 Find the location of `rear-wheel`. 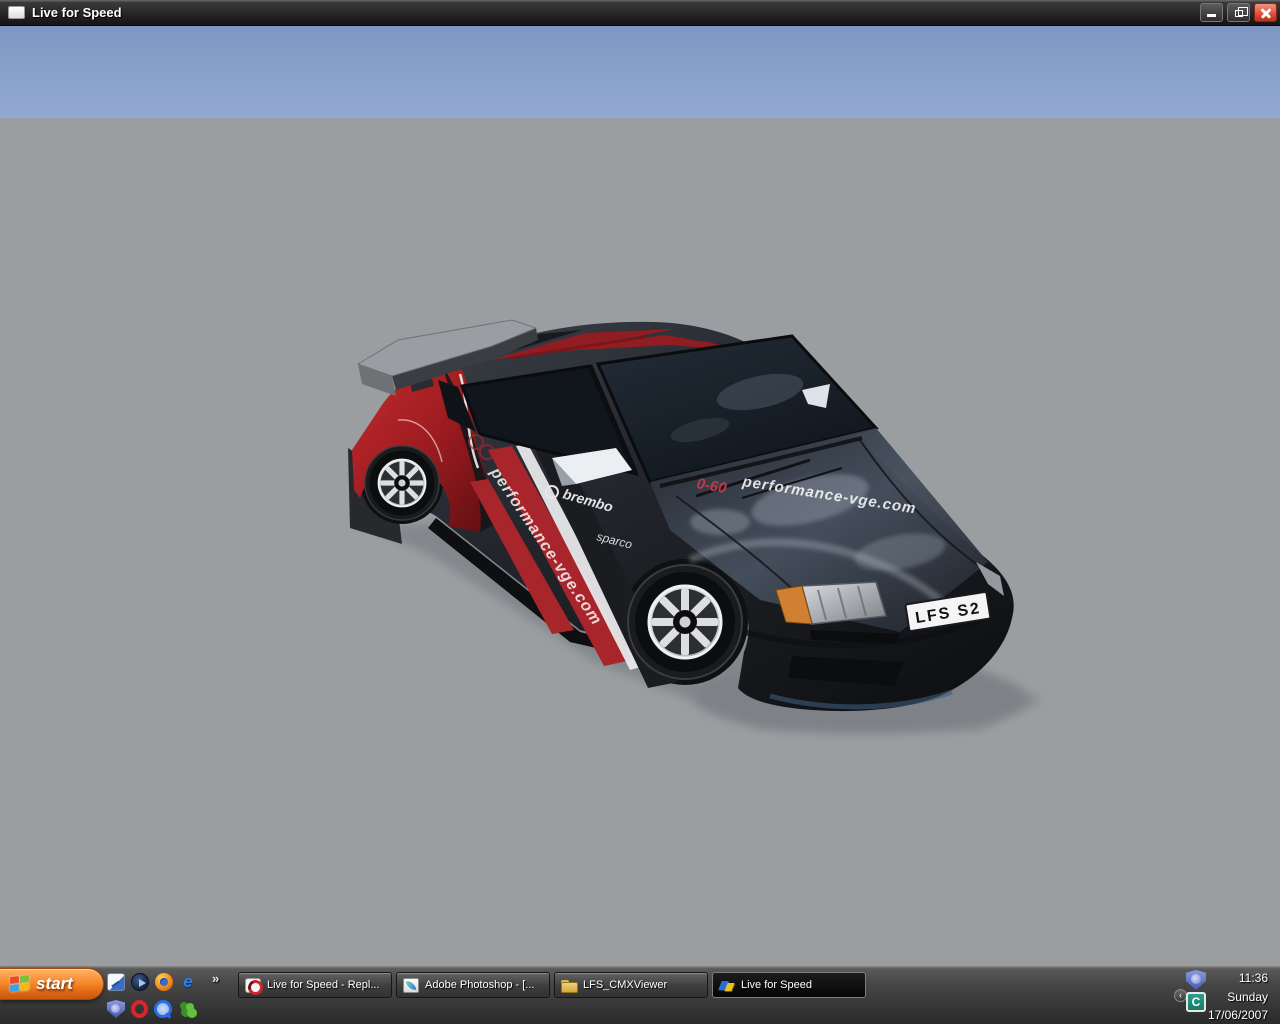

rear-wheel is located at coordinates (402, 483).